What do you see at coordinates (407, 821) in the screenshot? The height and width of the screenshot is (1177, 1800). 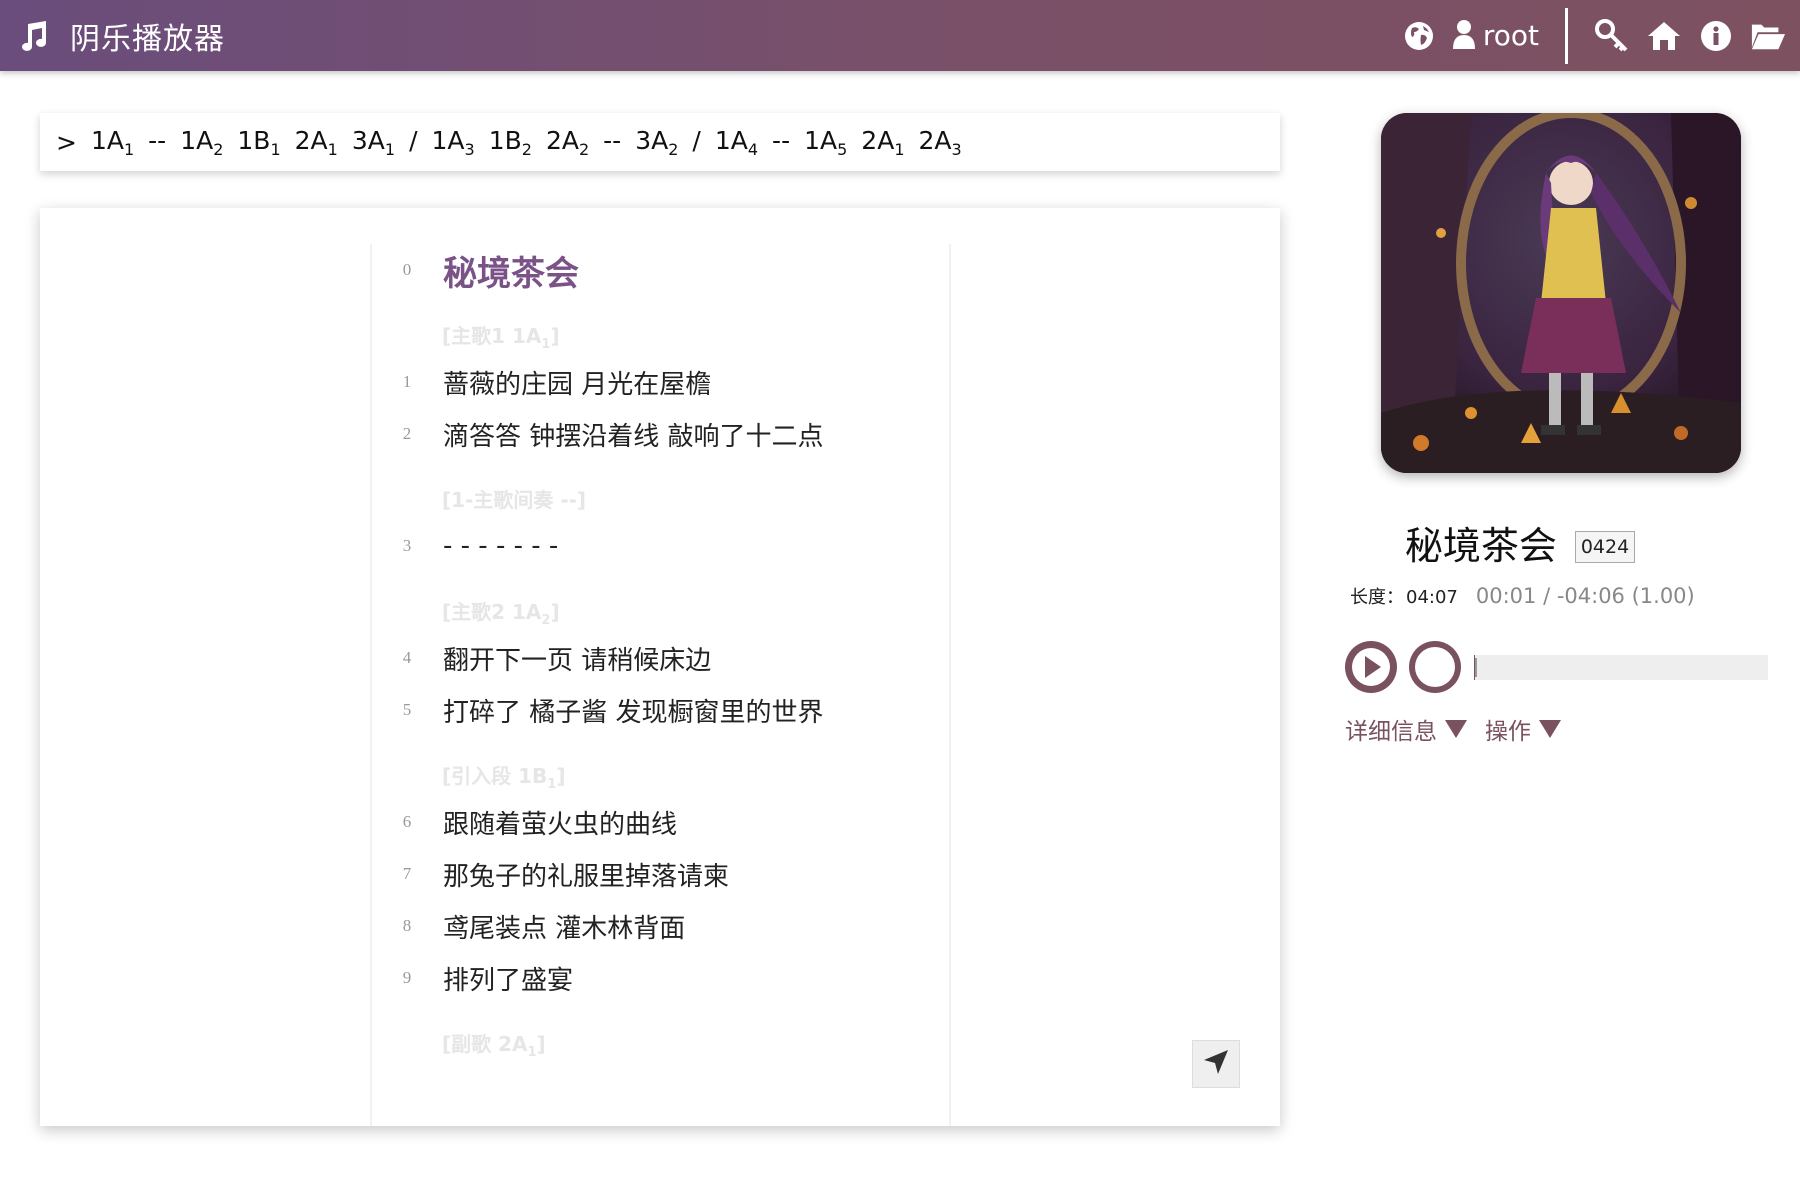 I see `line-number: 6` at bounding box center [407, 821].